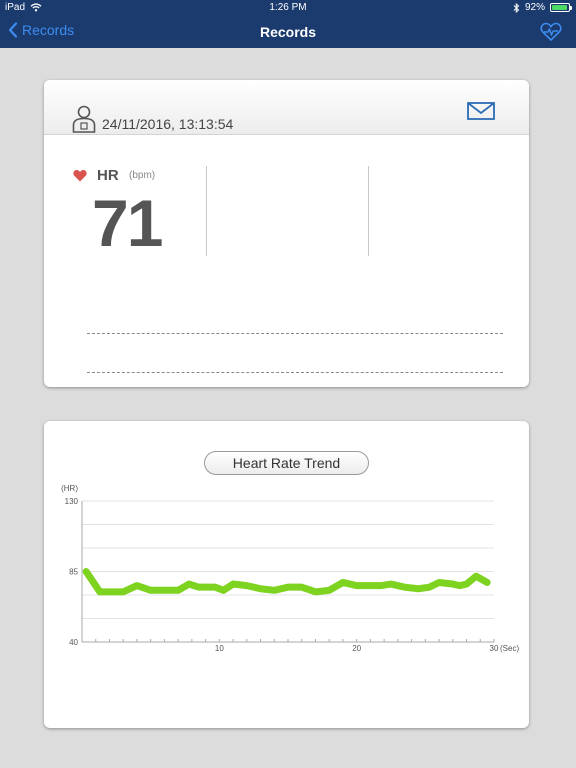 This screenshot has height=768, width=576. I want to click on status-time: 1:26 PM, so click(288, 7).